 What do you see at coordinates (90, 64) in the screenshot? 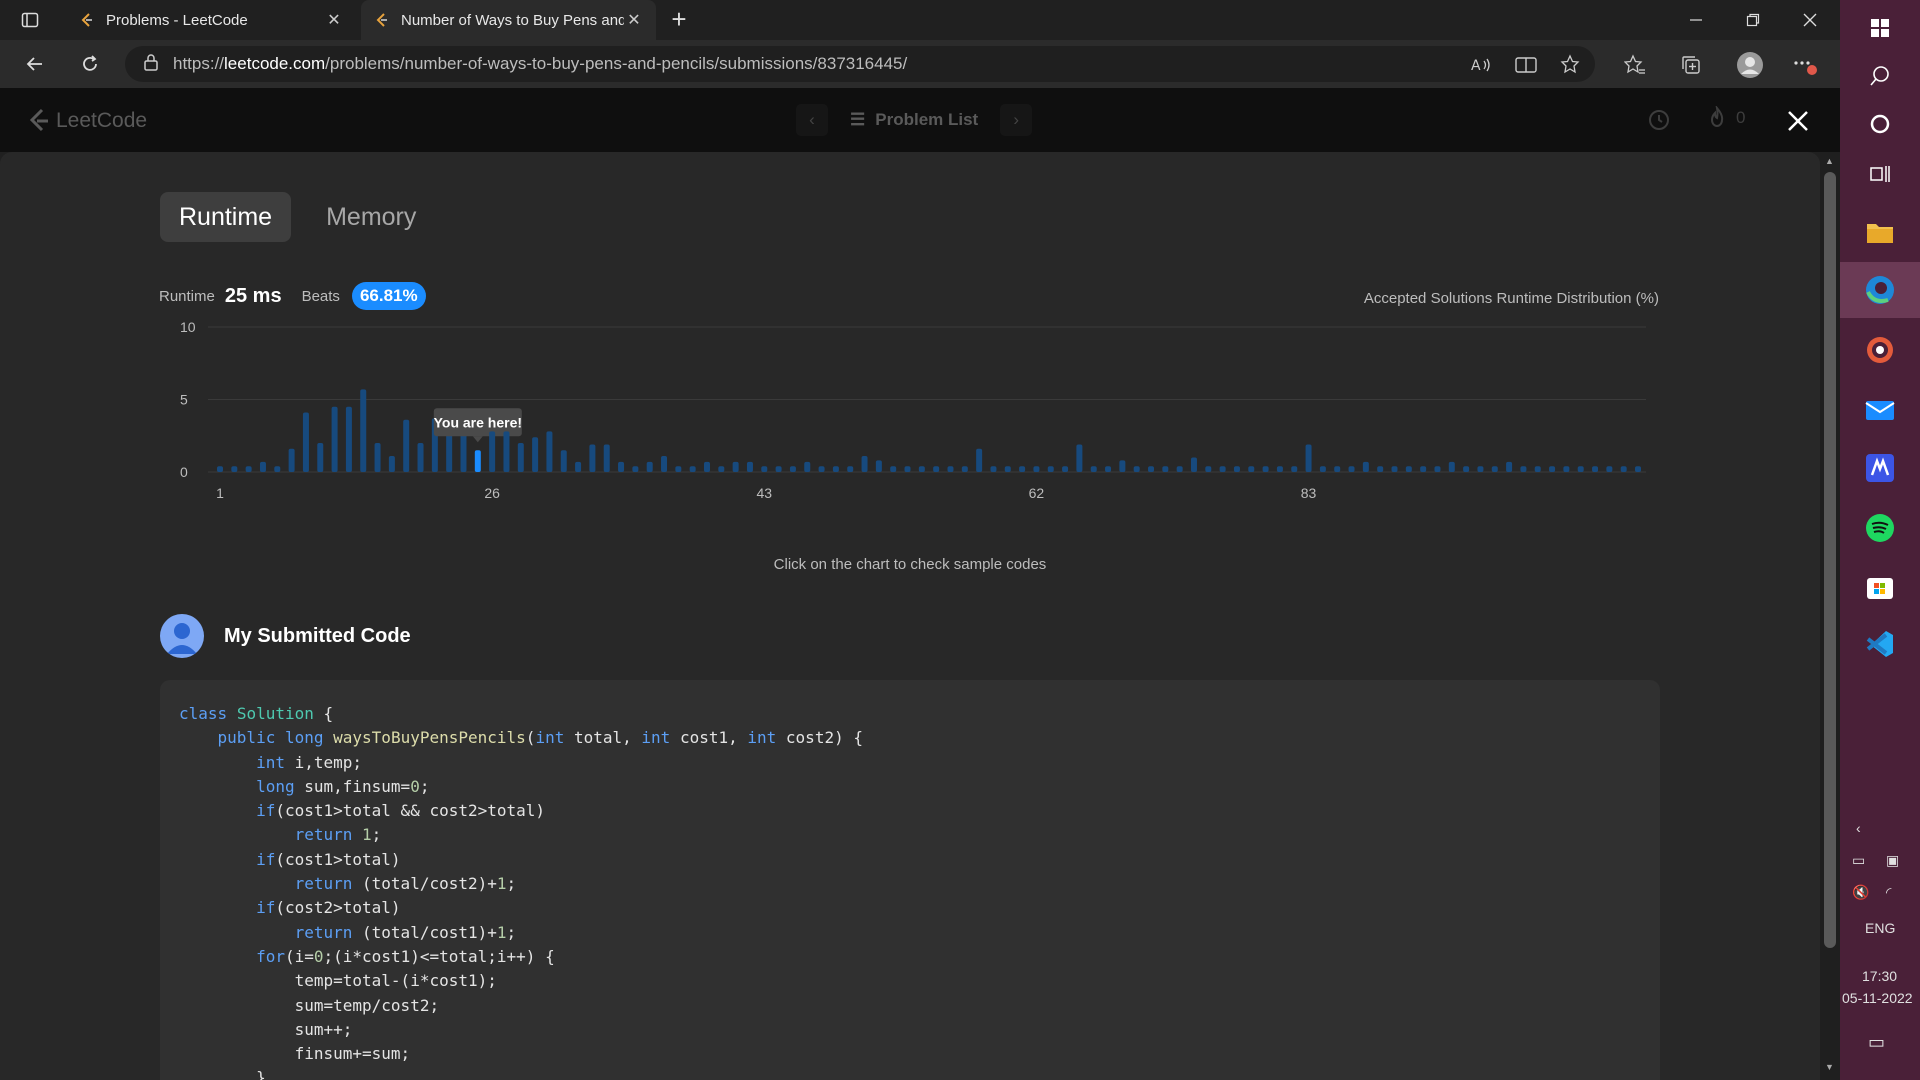
I see `refresh-button` at bounding box center [90, 64].